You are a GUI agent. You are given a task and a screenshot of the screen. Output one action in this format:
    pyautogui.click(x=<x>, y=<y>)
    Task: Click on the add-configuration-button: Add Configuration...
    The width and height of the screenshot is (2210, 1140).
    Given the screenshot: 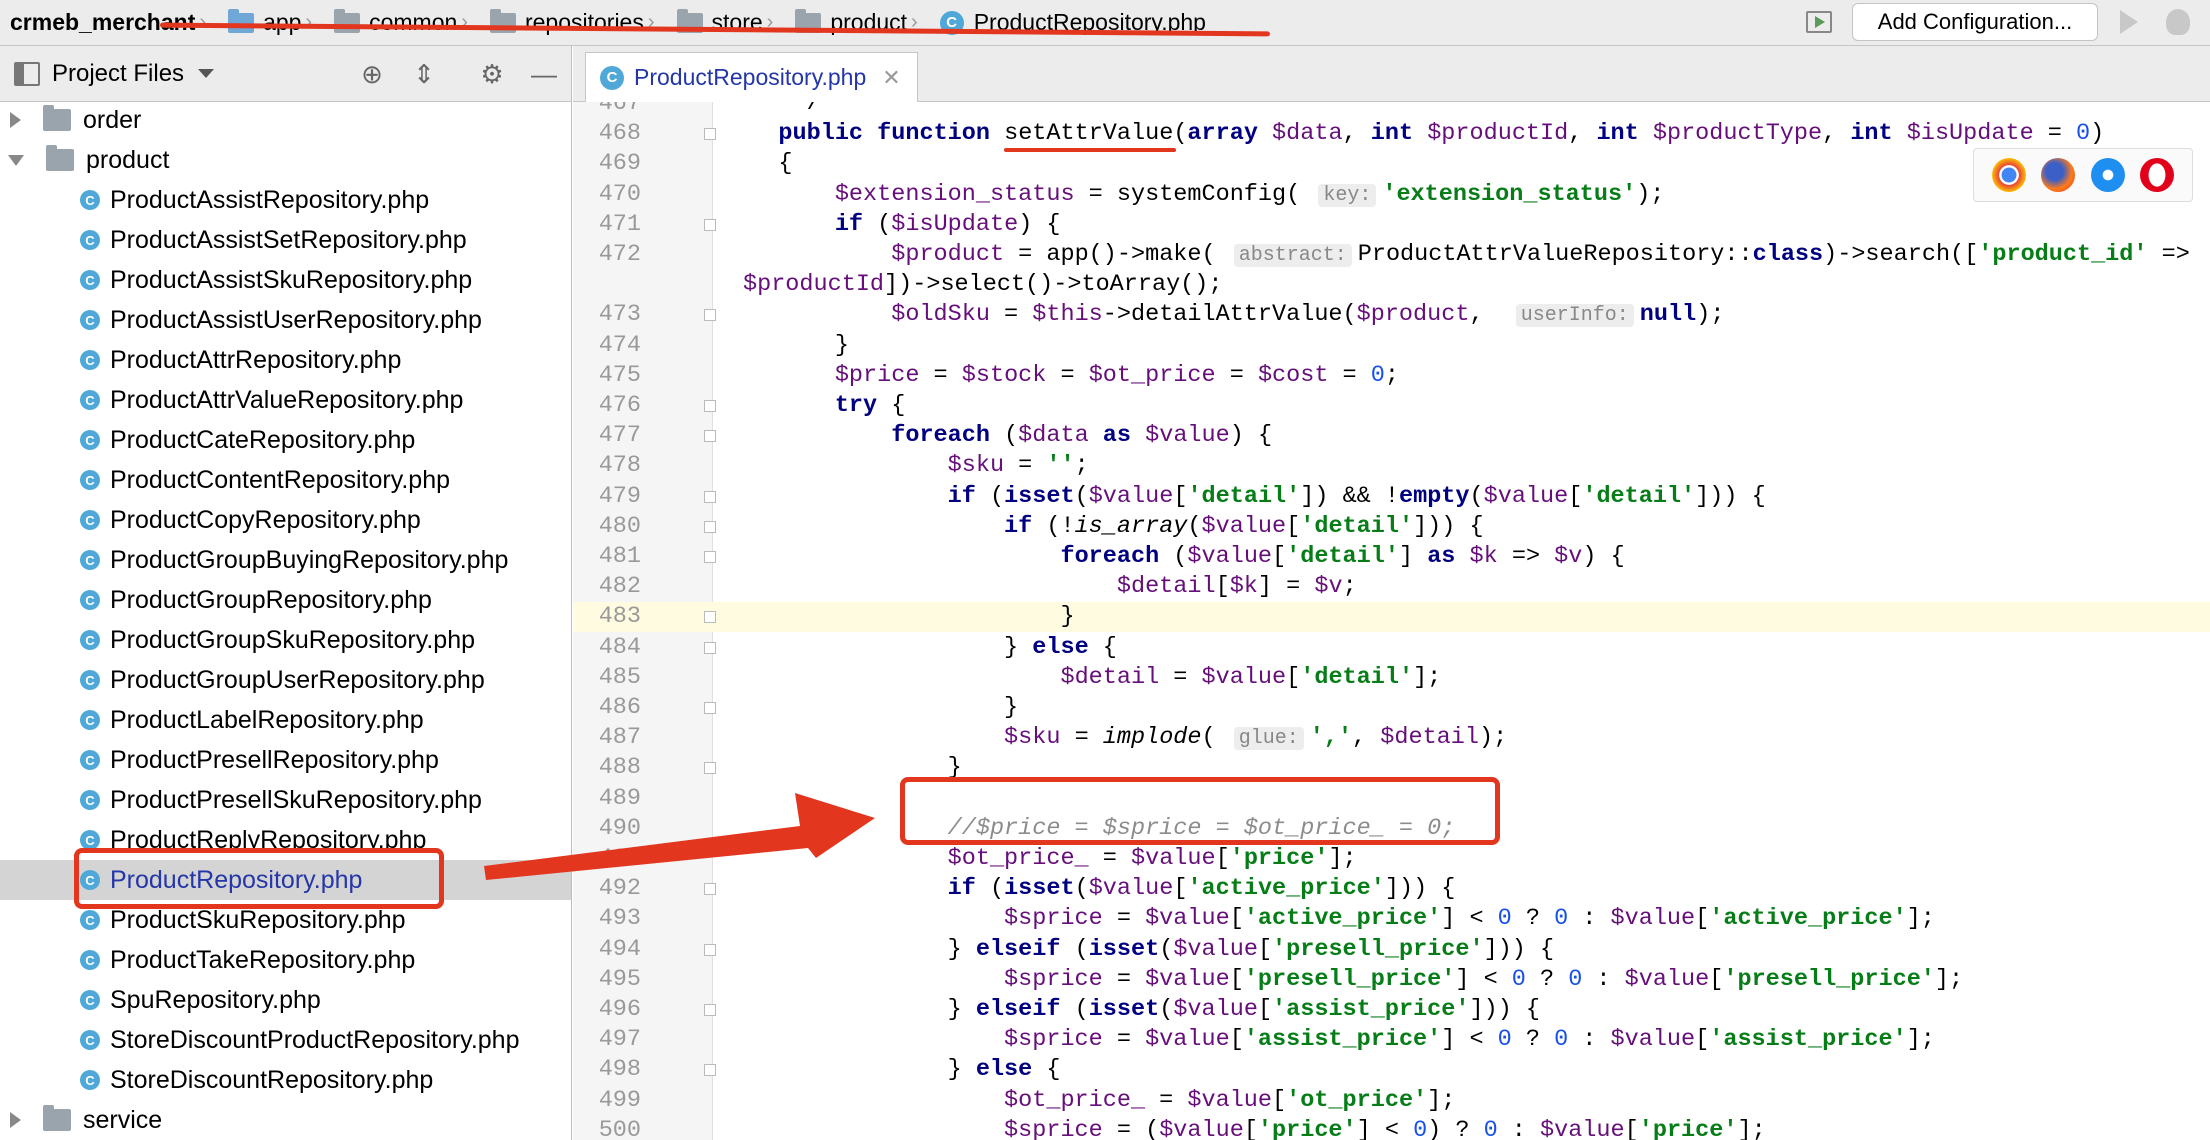 What is the action you would take?
    pyautogui.click(x=1975, y=22)
    